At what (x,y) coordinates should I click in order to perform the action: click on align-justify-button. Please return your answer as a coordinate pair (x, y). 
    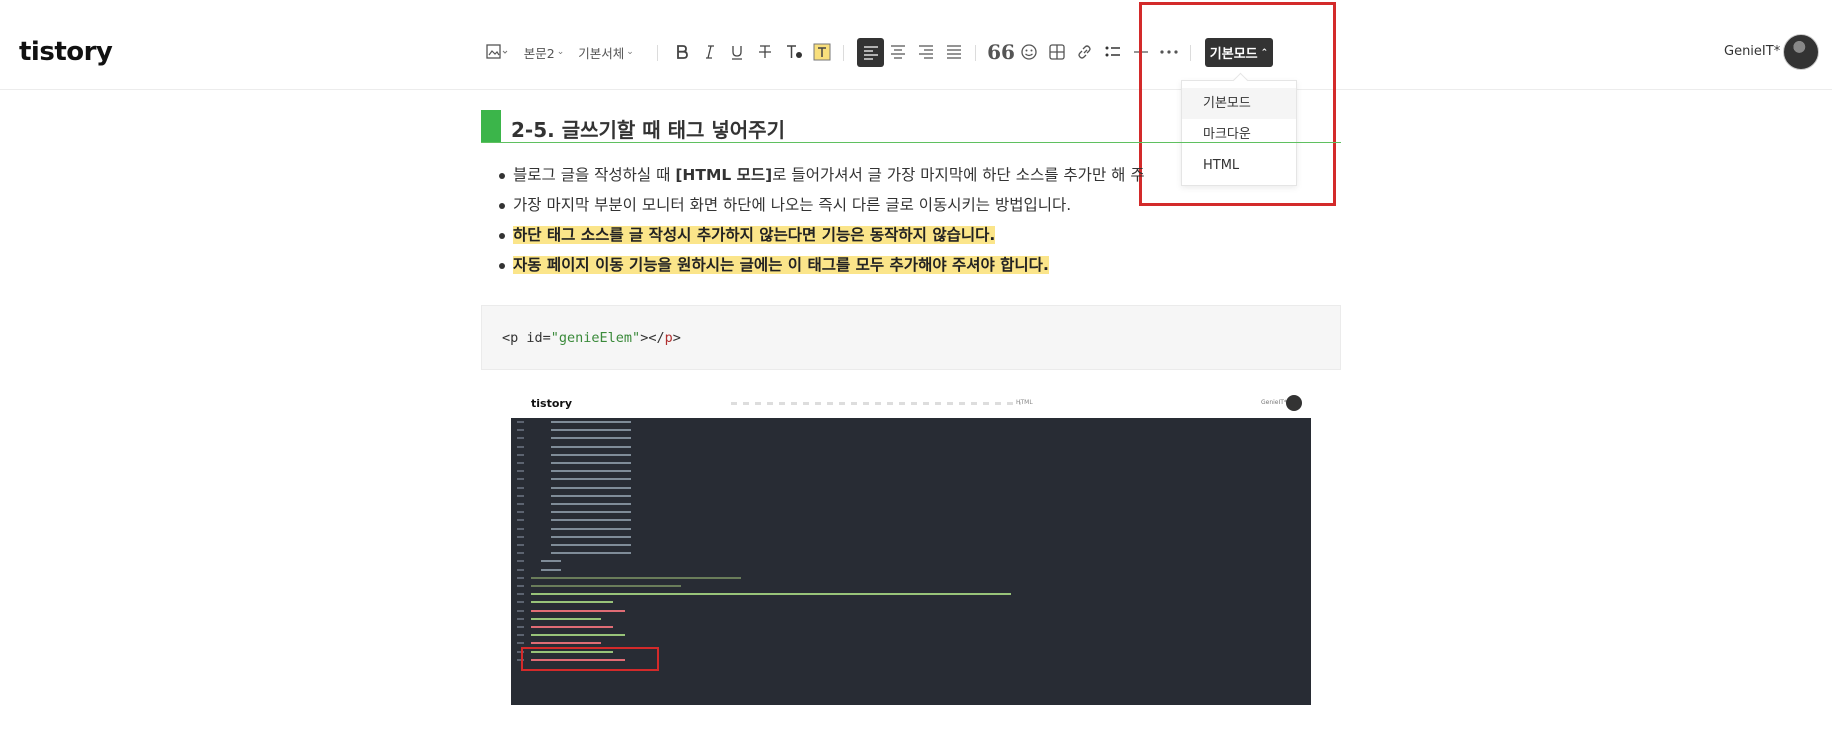
    Looking at the image, I should click on (954, 52).